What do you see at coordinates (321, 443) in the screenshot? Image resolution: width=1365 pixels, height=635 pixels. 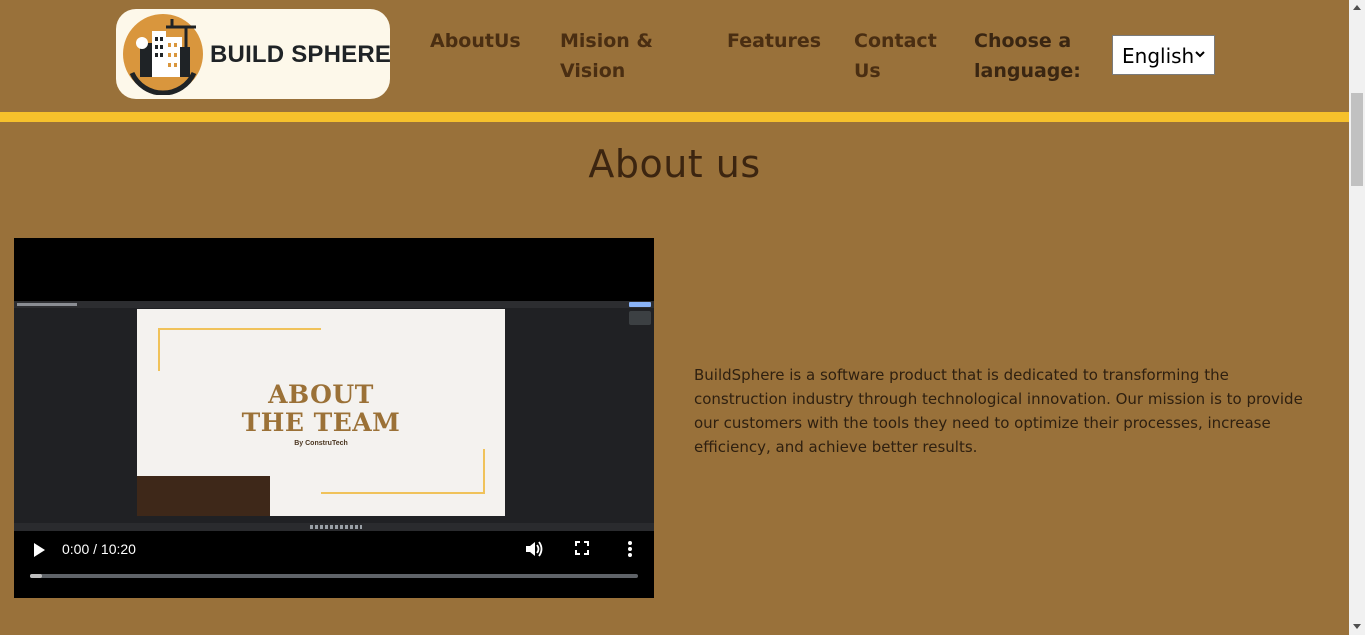 I see `slide-subtitle: By ConstruTech` at bounding box center [321, 443].